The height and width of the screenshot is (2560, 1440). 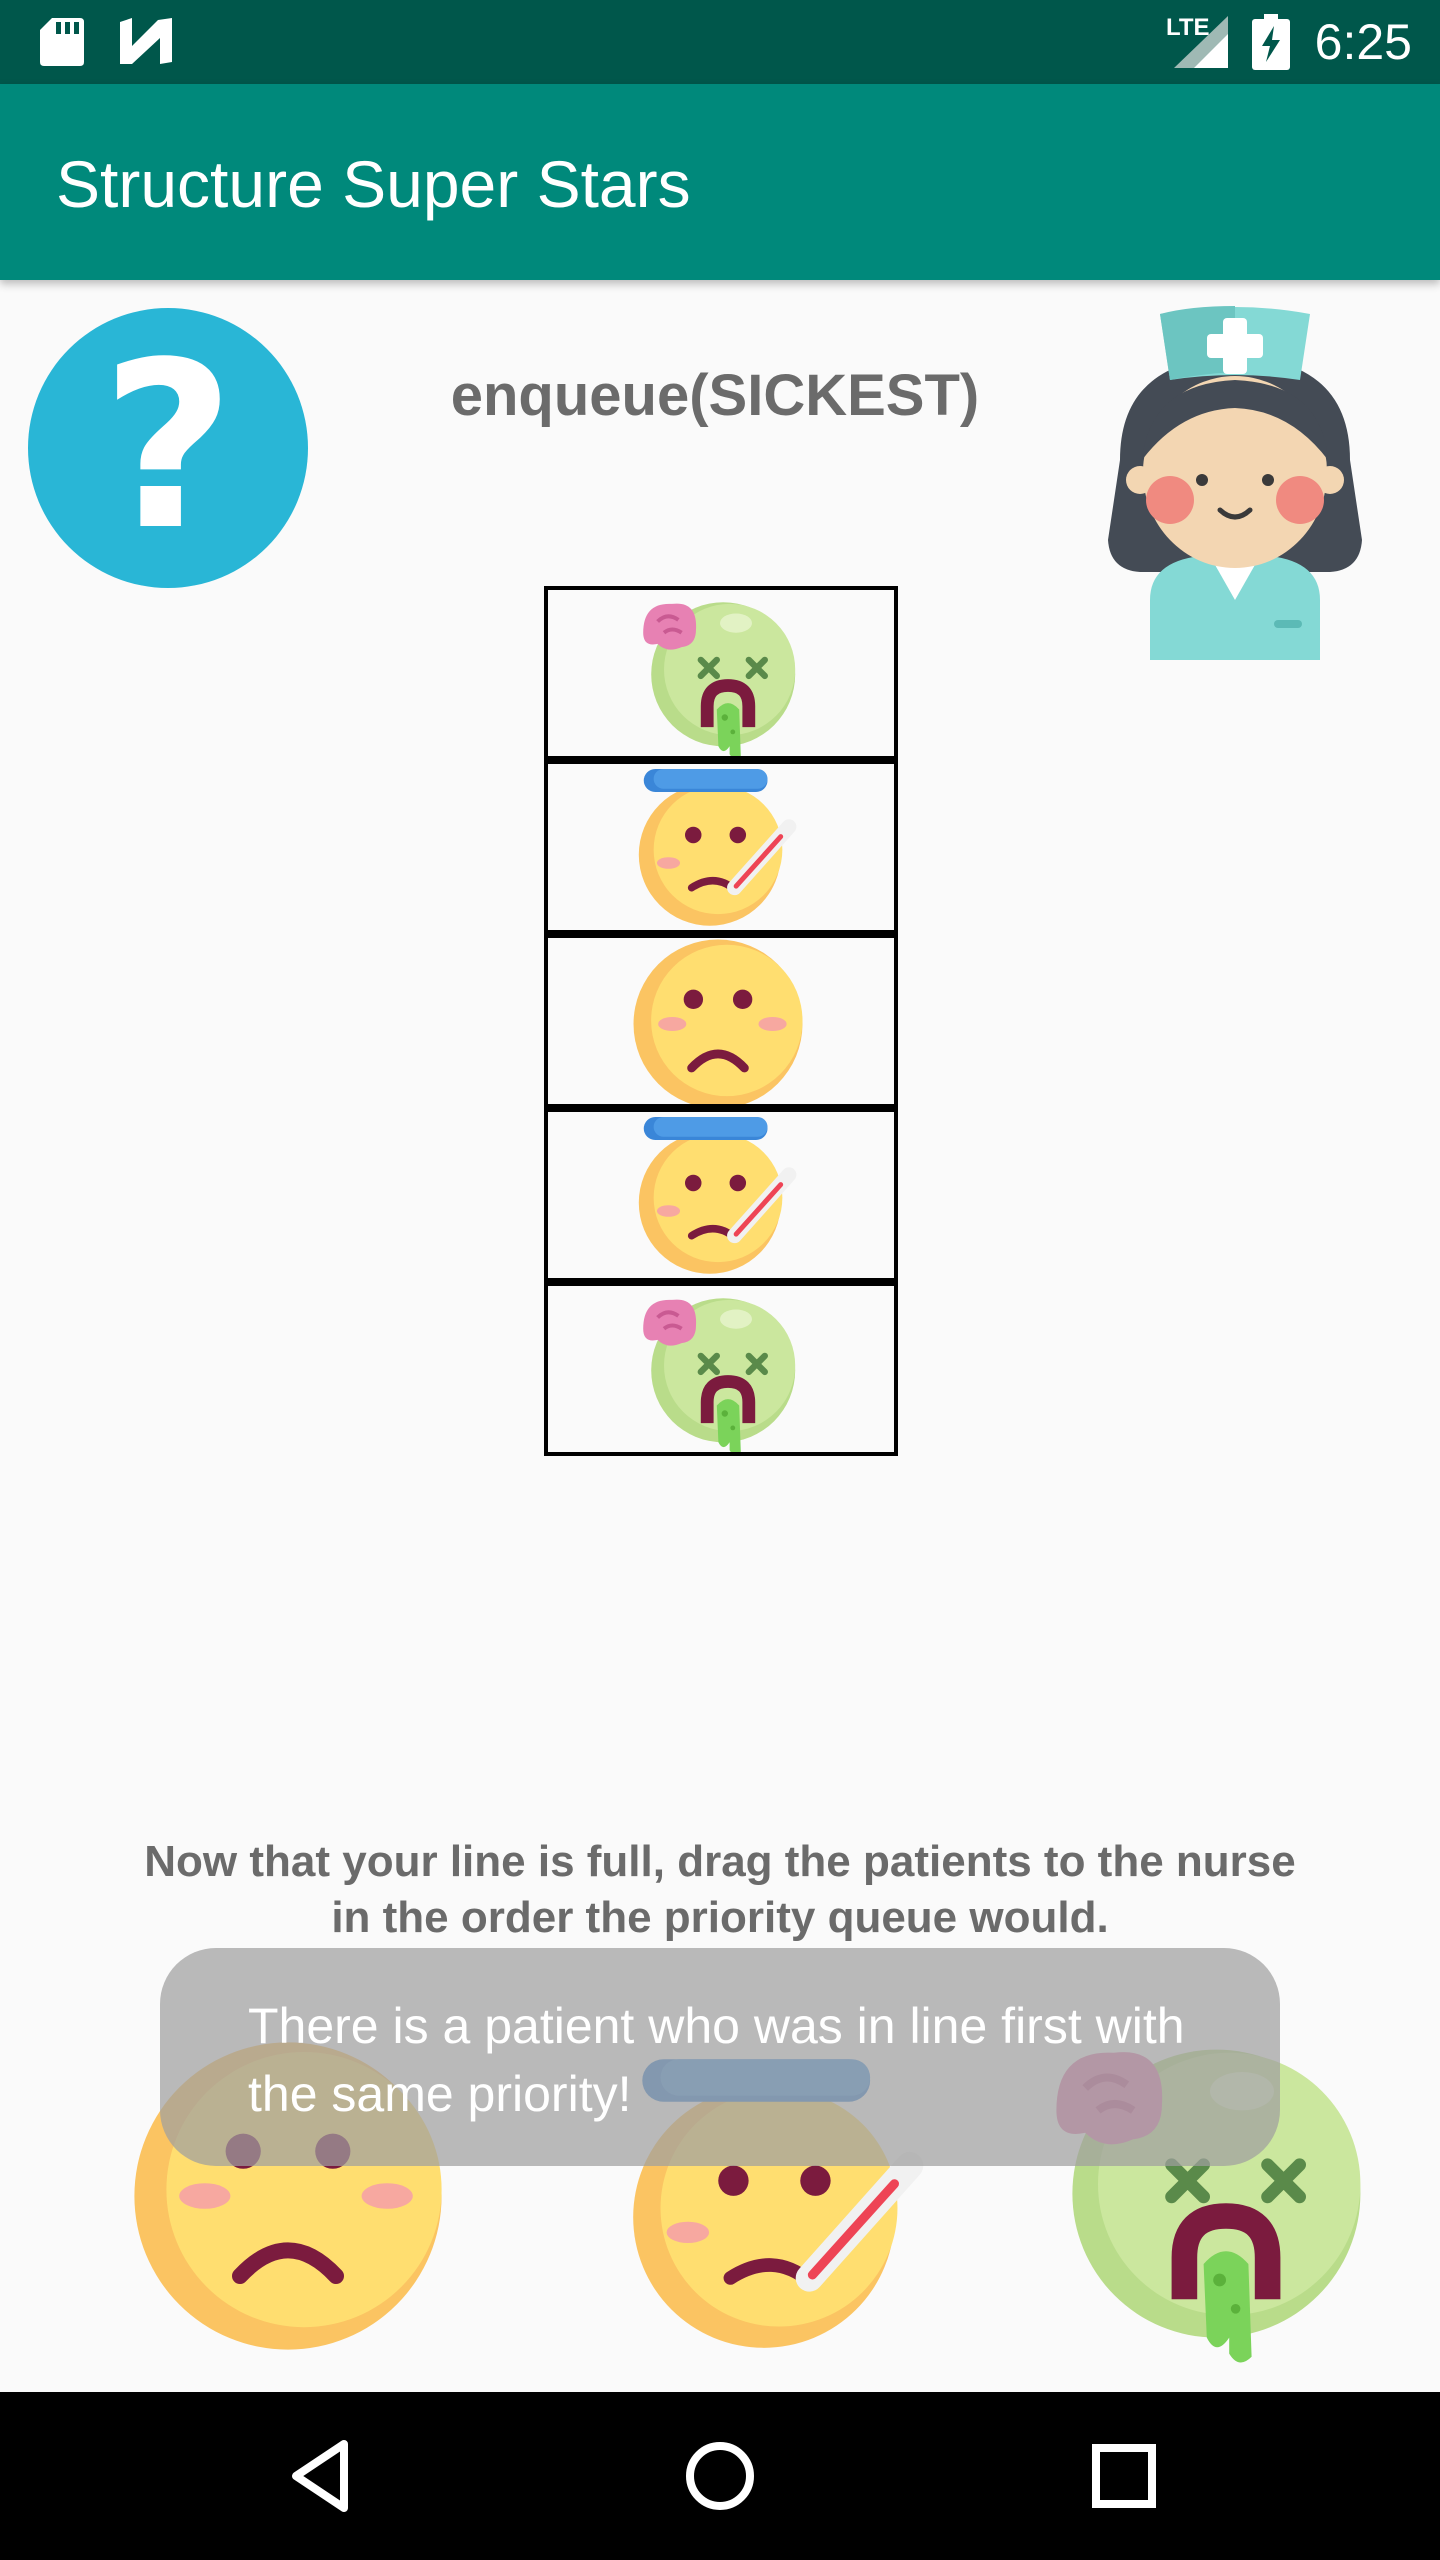 I want to click on home-icon, so click(x=720, y=2476).